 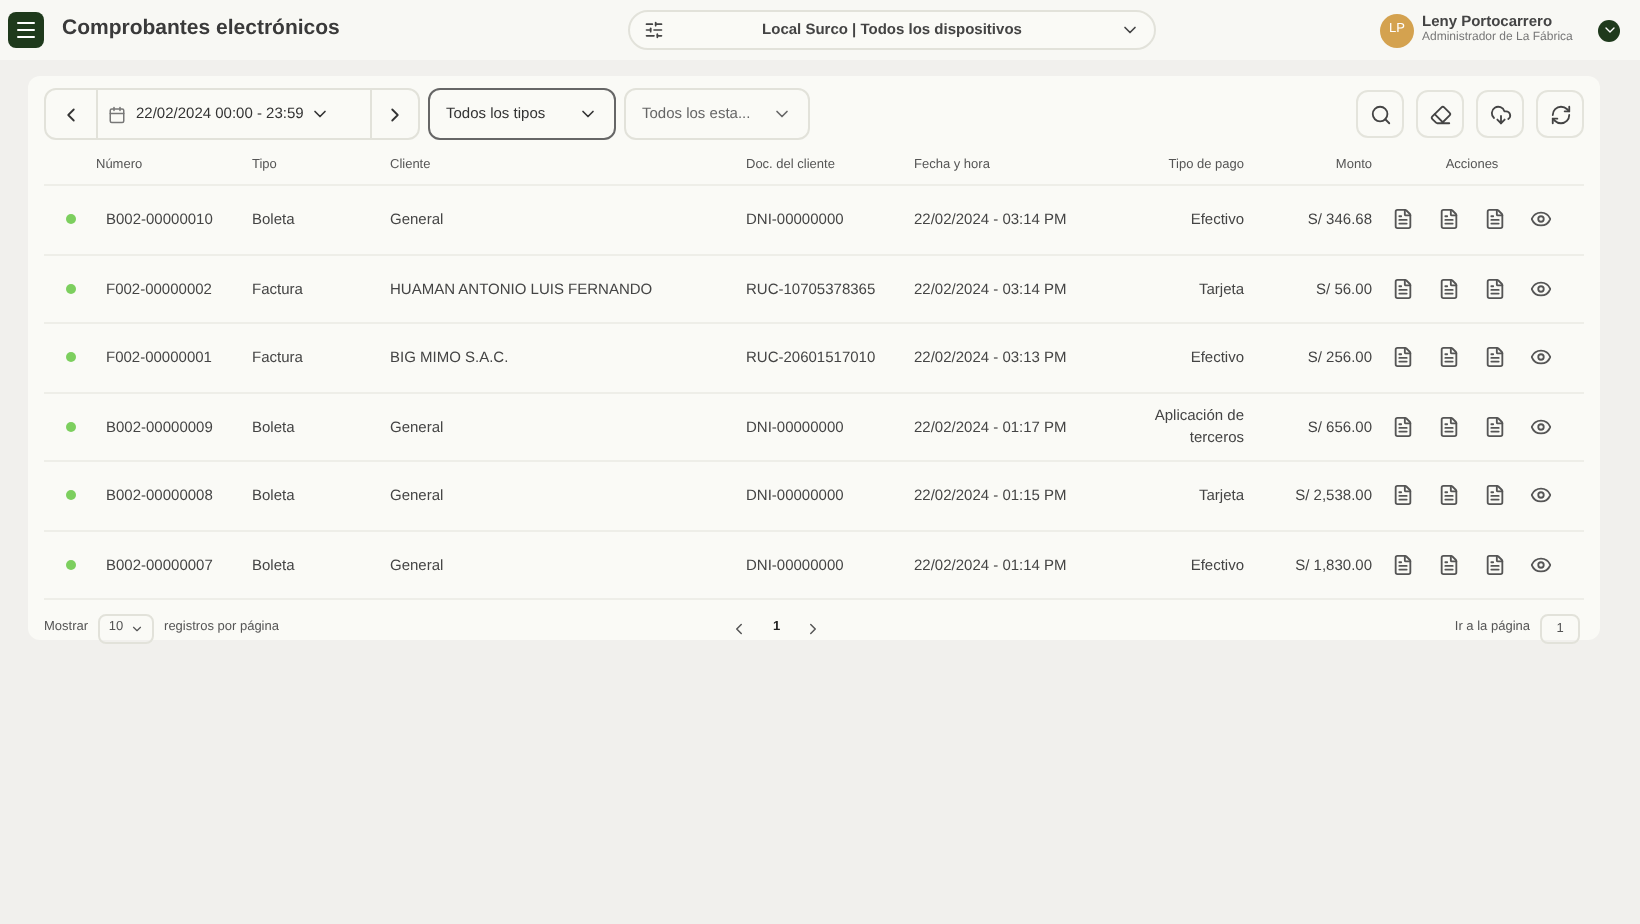 I want to click on page-title: Comprobantes electrónicos, so click(x=202, y=29).